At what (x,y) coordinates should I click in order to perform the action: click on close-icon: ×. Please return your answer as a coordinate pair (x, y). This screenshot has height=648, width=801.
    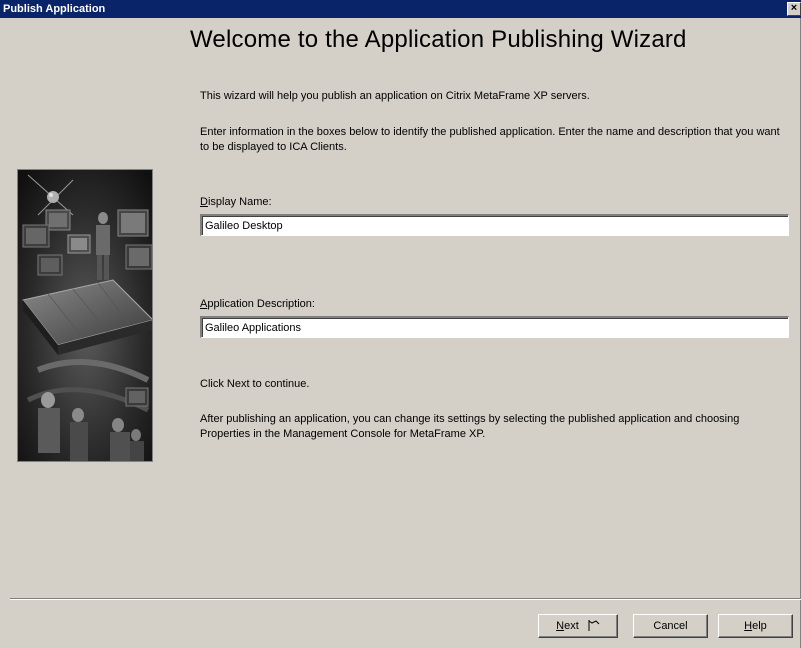
    Looking at the image, I should click on (794, 8).